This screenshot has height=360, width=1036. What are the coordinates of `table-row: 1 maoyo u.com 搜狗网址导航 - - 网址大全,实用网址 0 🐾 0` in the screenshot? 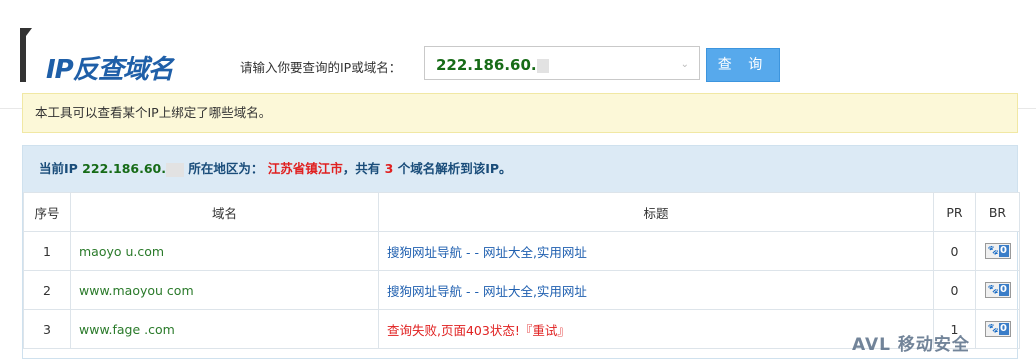 It's located at (521, 251).